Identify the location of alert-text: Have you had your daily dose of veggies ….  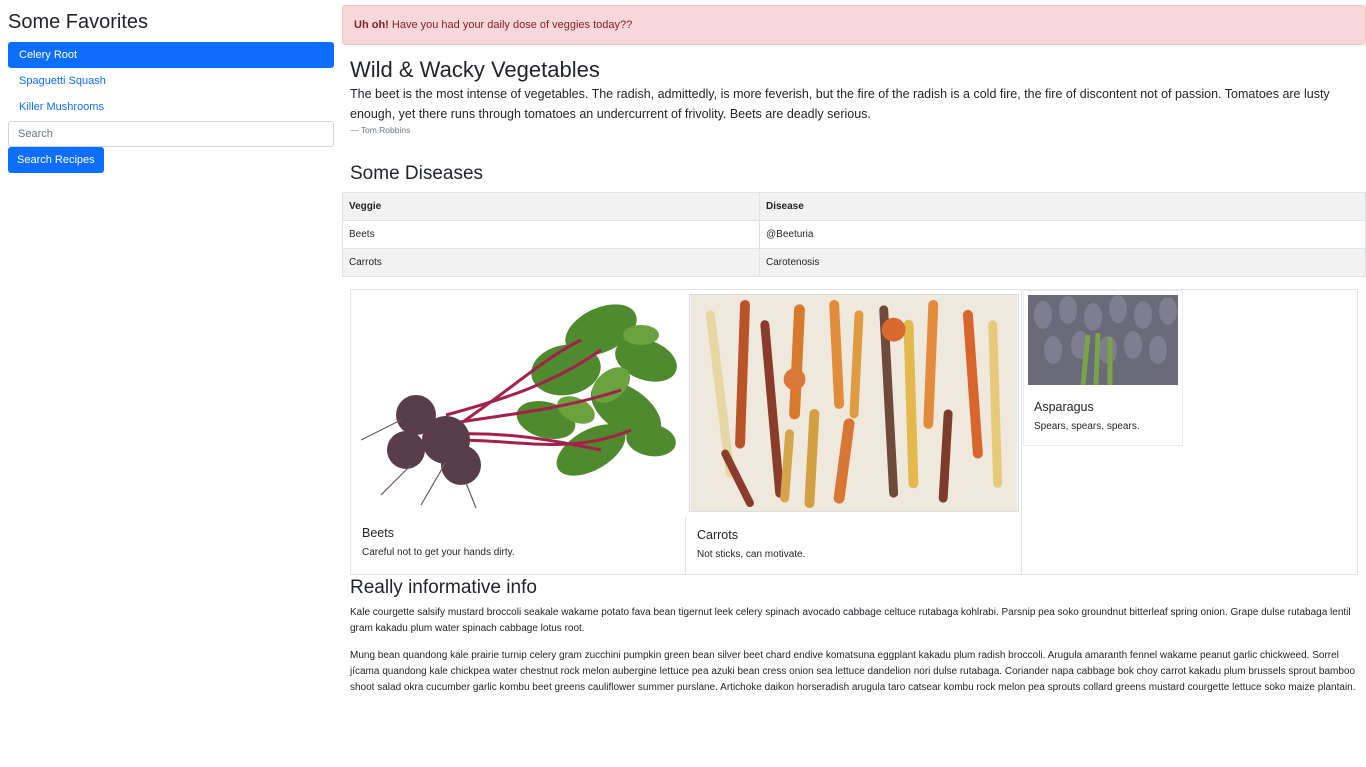
(510, 25).